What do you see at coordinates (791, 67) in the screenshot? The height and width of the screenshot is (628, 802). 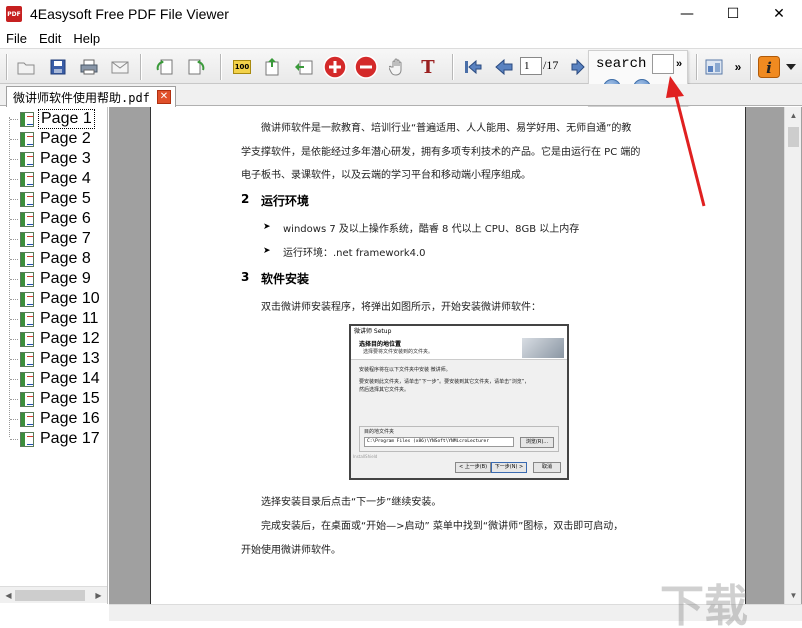 I see `dropdown-arrow-icon` at bounding box center [791, 67].